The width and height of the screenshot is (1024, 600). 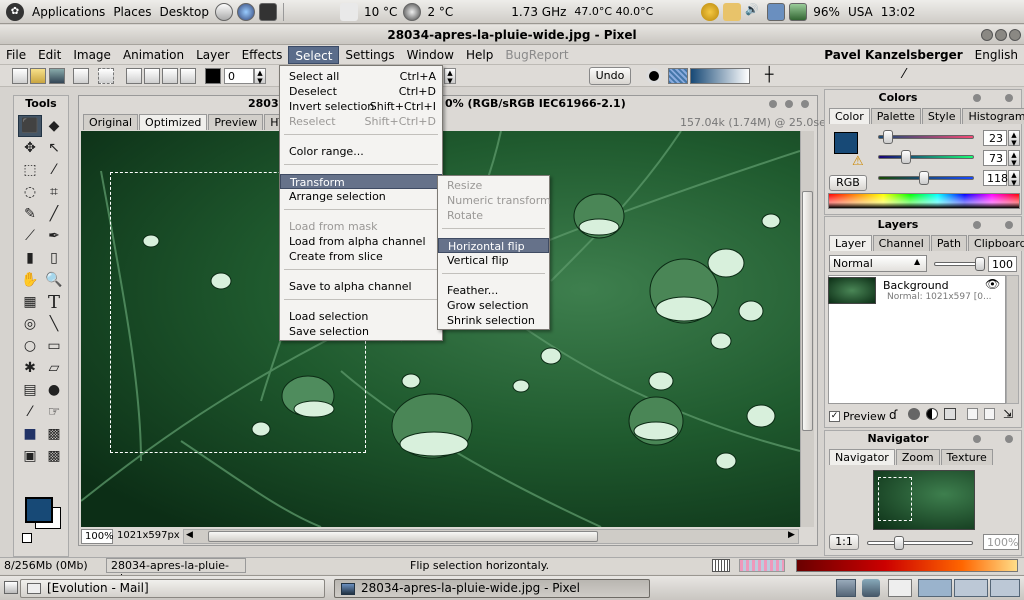 I want to click on menu-item-transform: Transform, so click(x=361, y=181).